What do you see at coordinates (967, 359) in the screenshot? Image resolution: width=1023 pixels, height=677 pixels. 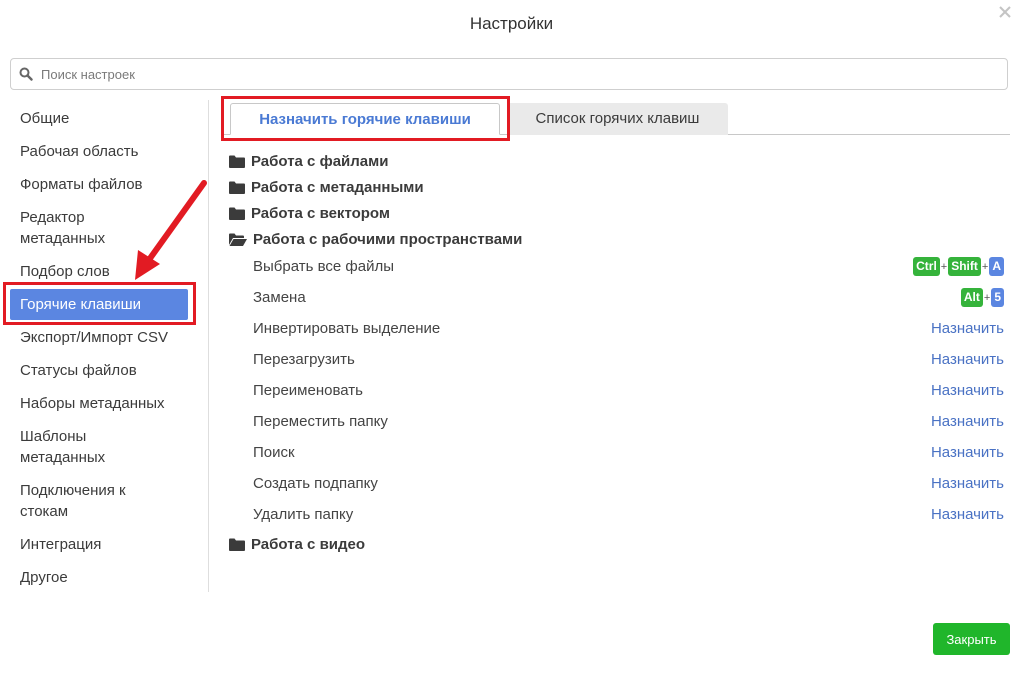 I see `assign-link-reload: Назначить` at bounding box center [967, 359].